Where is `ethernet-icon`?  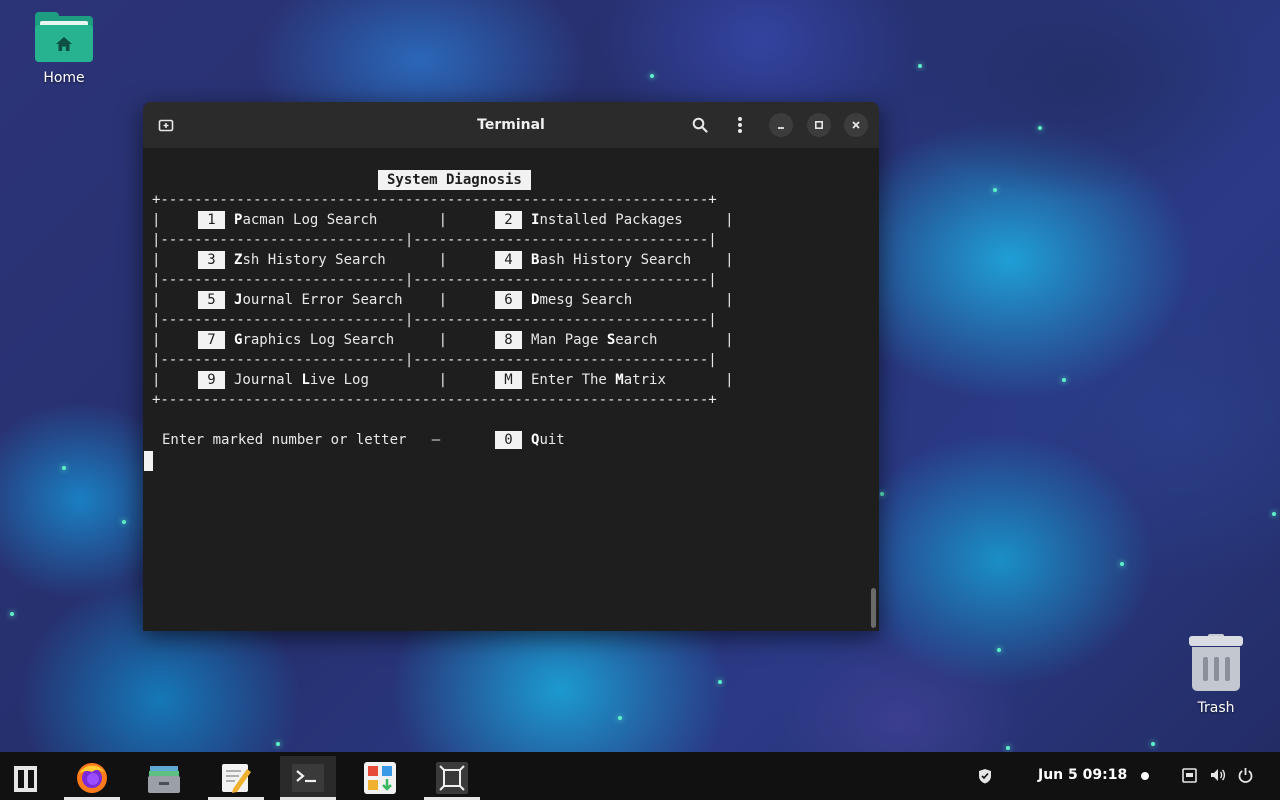
ethernet-icon is located at coordinates (1189, 775).